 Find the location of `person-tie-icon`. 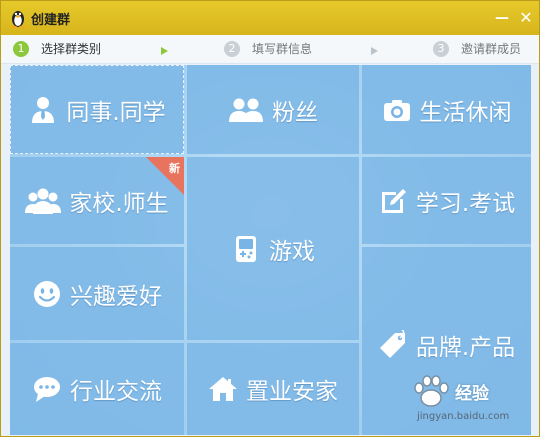

person-tie-icon is located at coordinates (43, 109).